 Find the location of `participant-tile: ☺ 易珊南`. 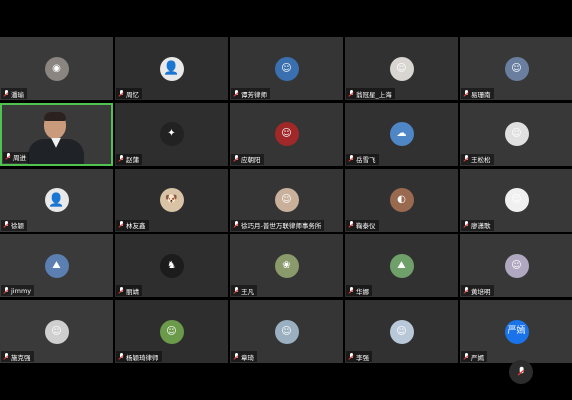

participant-tile: ☺ 易珊南 is located at coordinates (516, 68).